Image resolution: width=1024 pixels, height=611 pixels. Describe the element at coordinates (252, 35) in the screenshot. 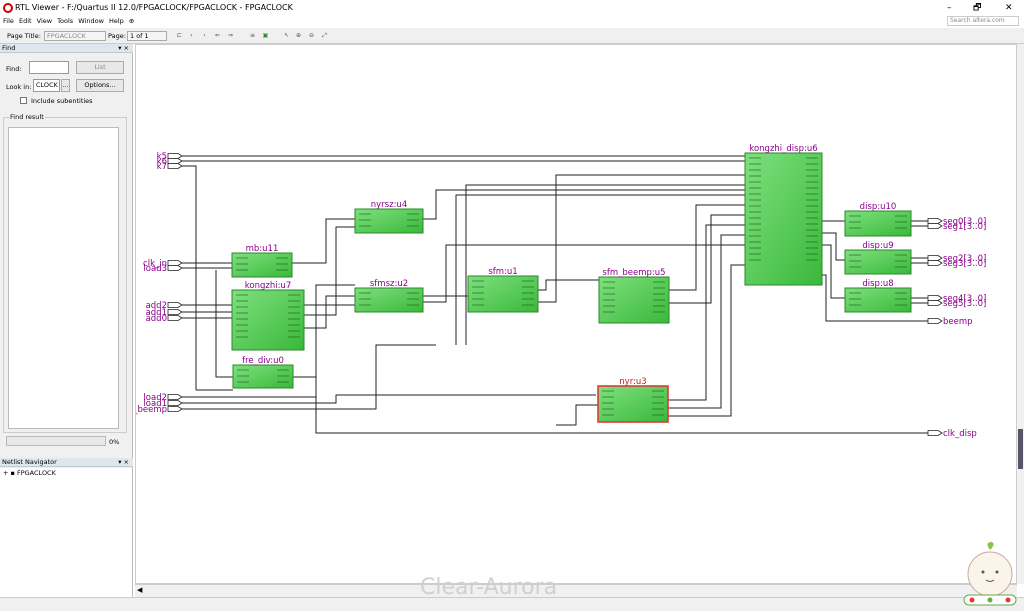

I see `hierarchy-icon: ≡` at that location.